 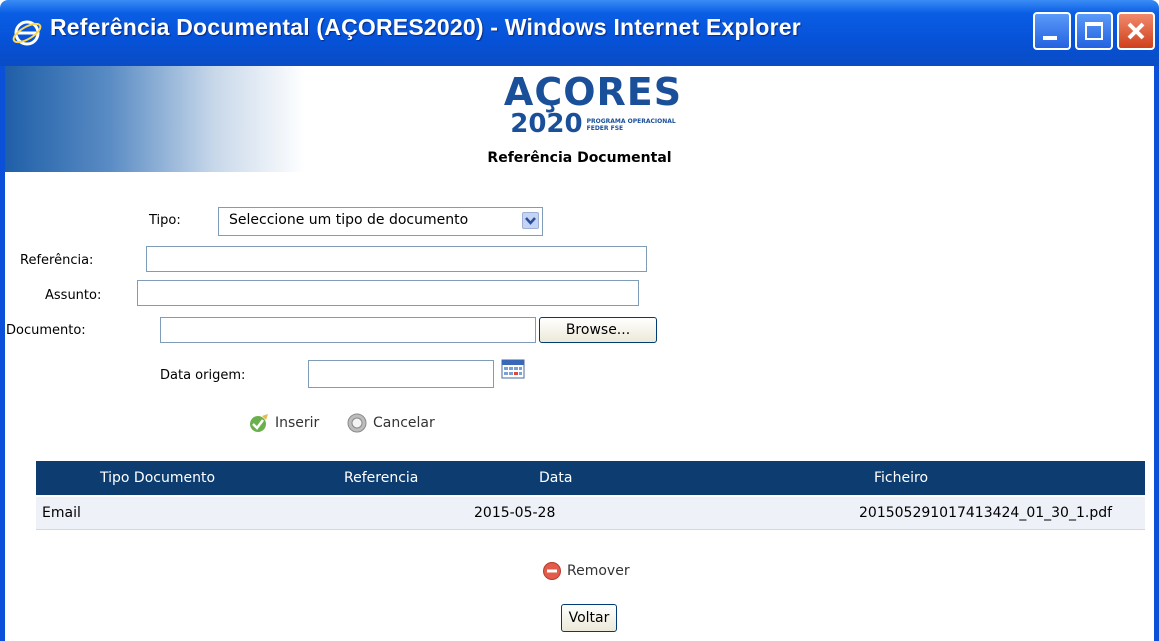 What do you see at coordinates (1052, 31) in the screenshot?
I see `minimize-button` at bounding box center [1052, 31].